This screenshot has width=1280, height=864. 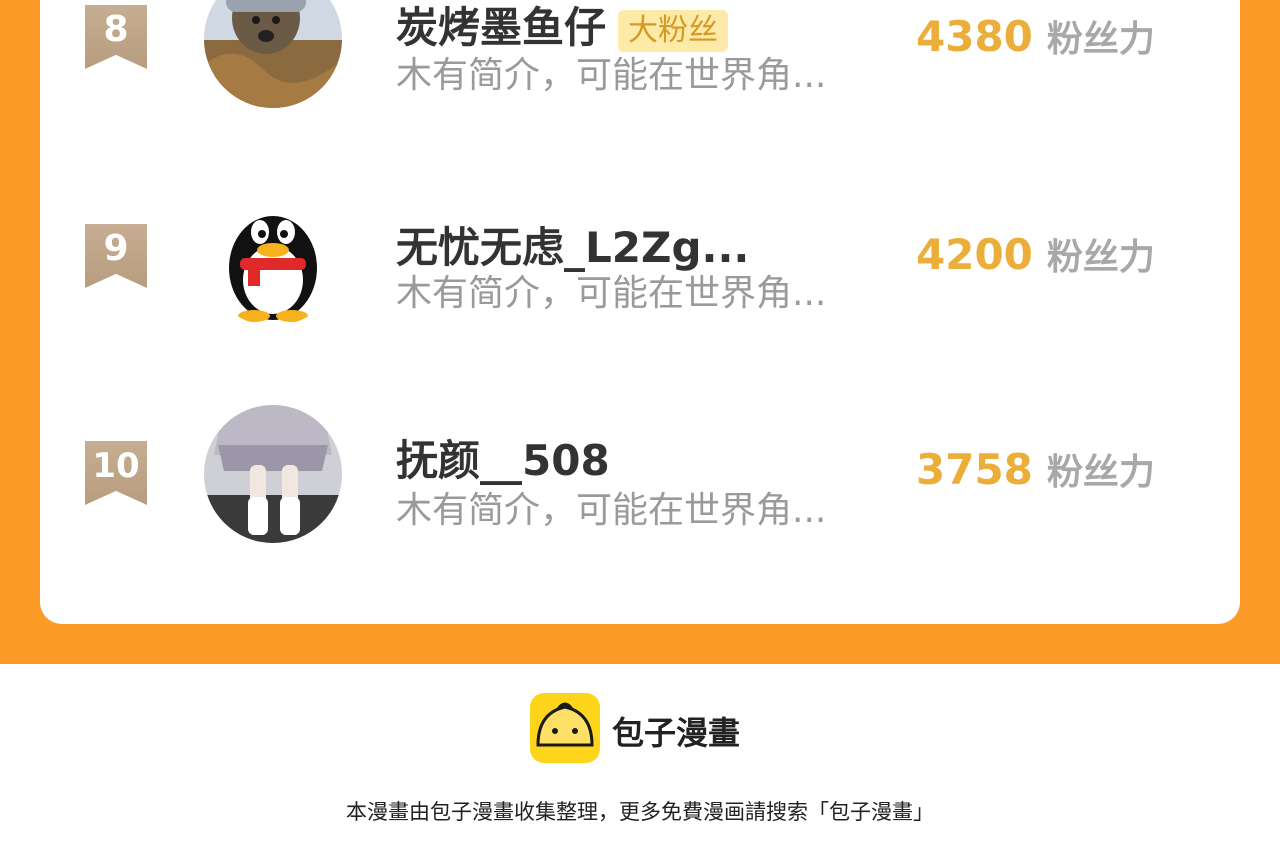 What do you see at coordinates (503, 457) in the screenshot?
I see `user-name: 抚颜__508` at bounding box center [503, 457].